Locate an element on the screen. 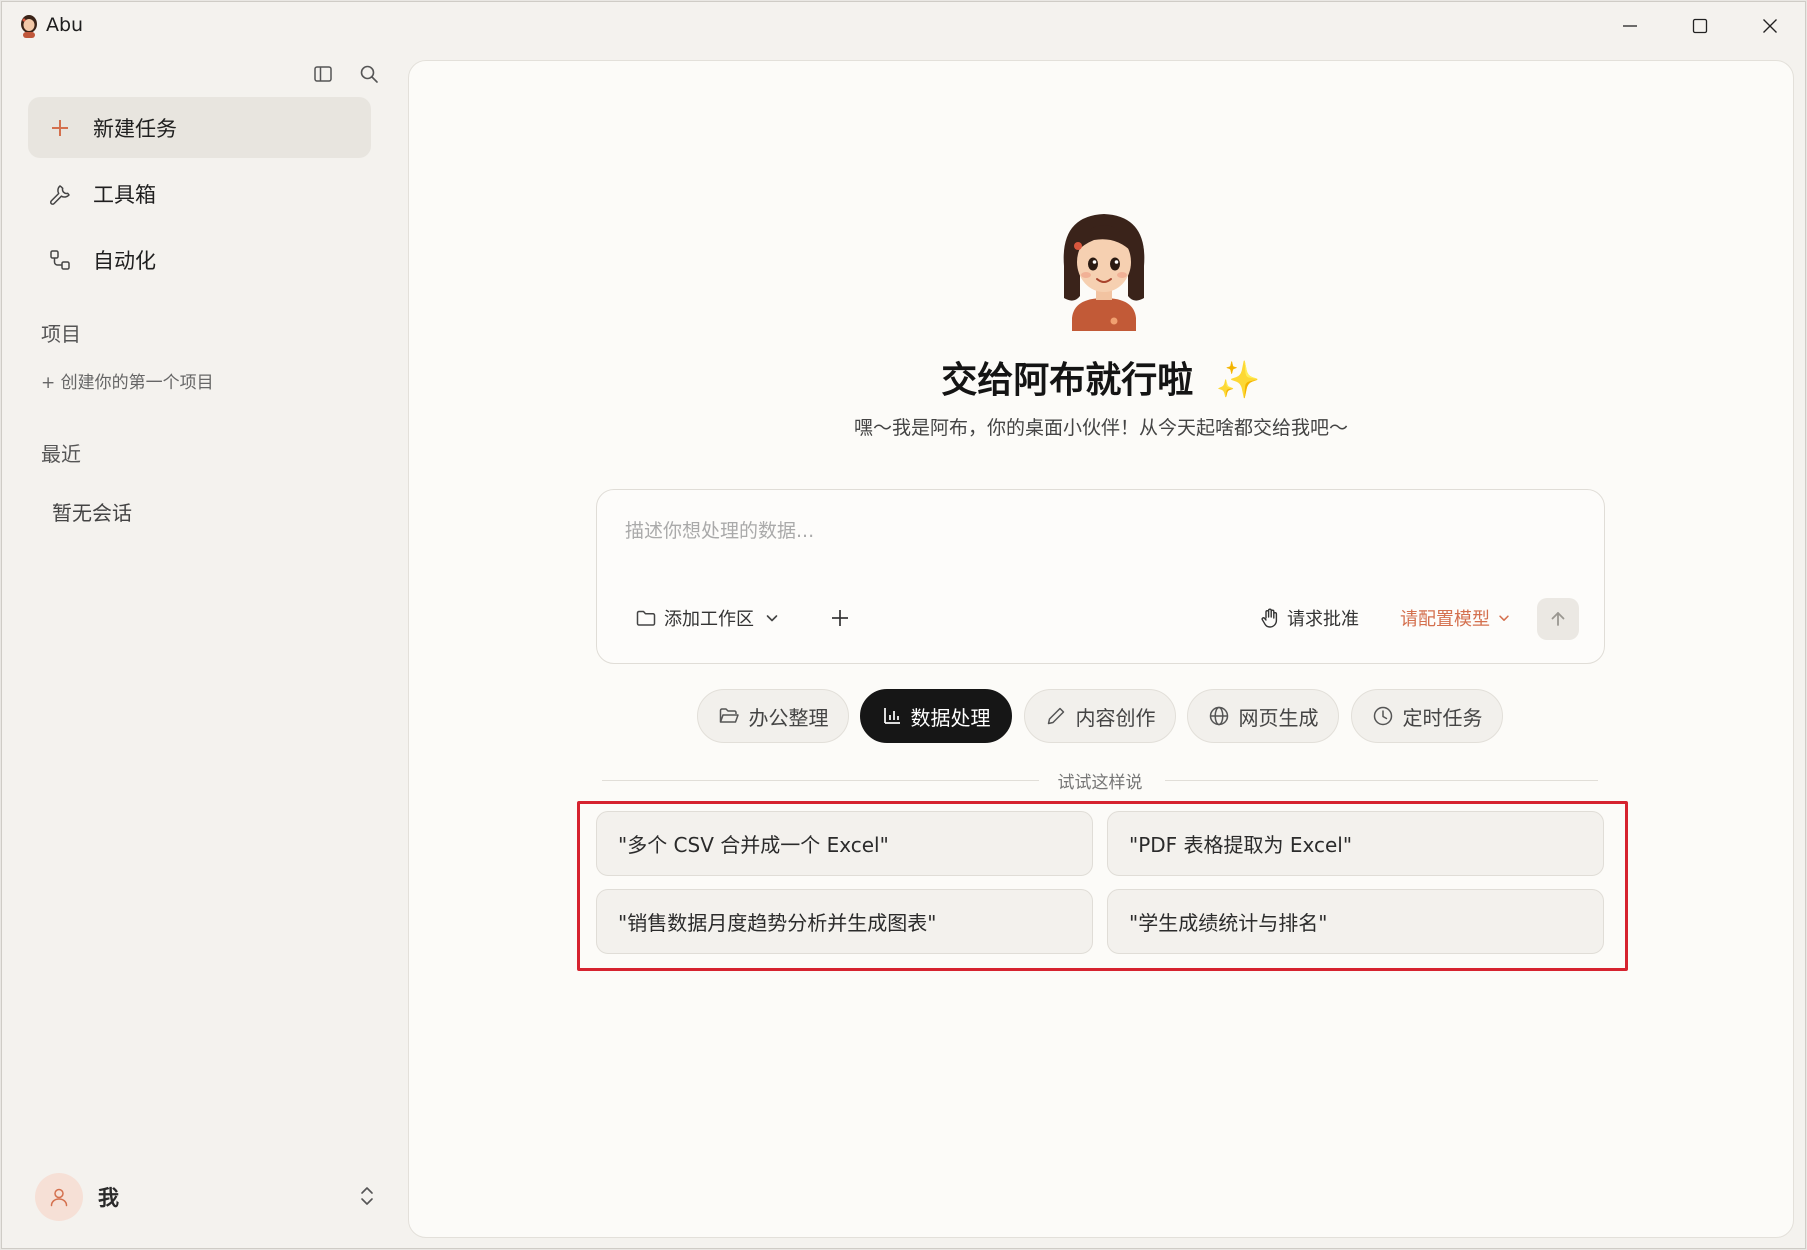 The height and width of the screenshot is (1250, 1807). pencil-icon is located at coordinates (1056, 716).